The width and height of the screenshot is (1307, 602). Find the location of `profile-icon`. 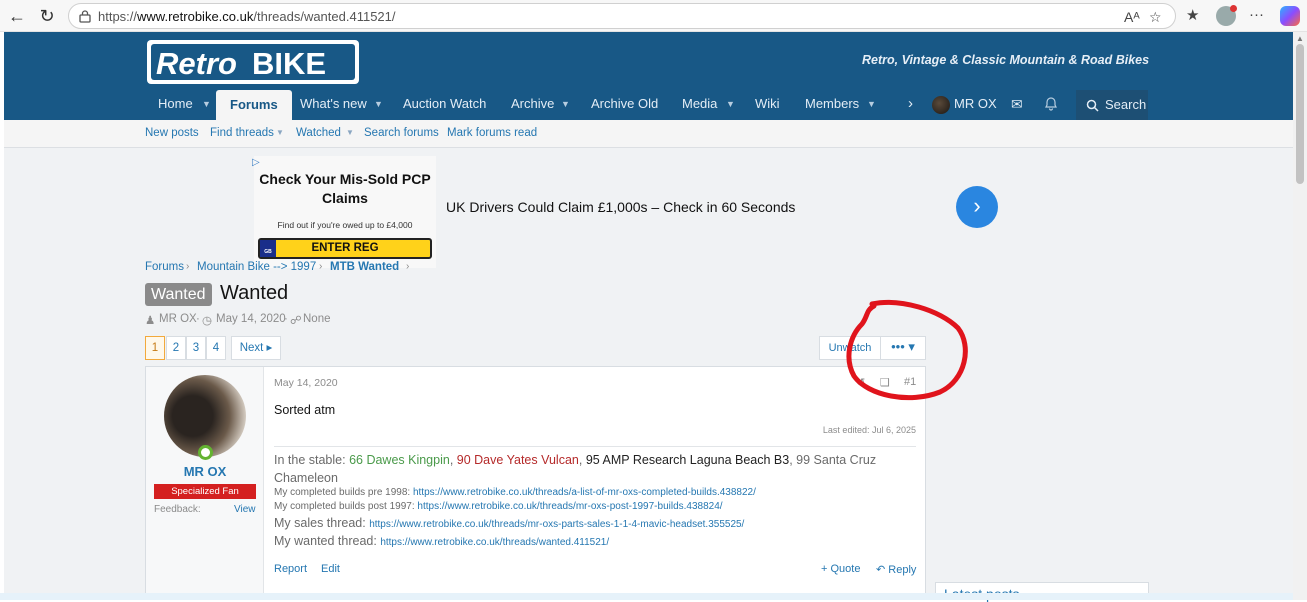

profile-icon is located at coordinates (1226, 15).